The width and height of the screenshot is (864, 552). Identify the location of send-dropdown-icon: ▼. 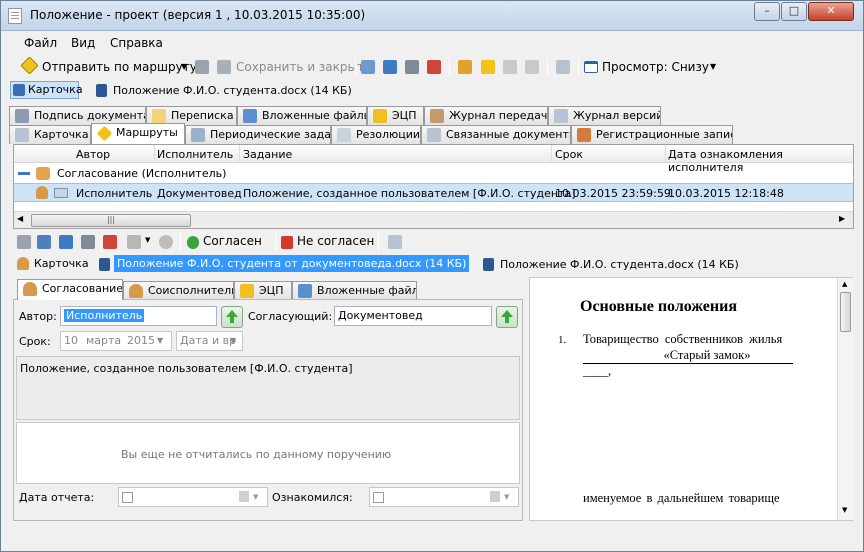
(184, 67).